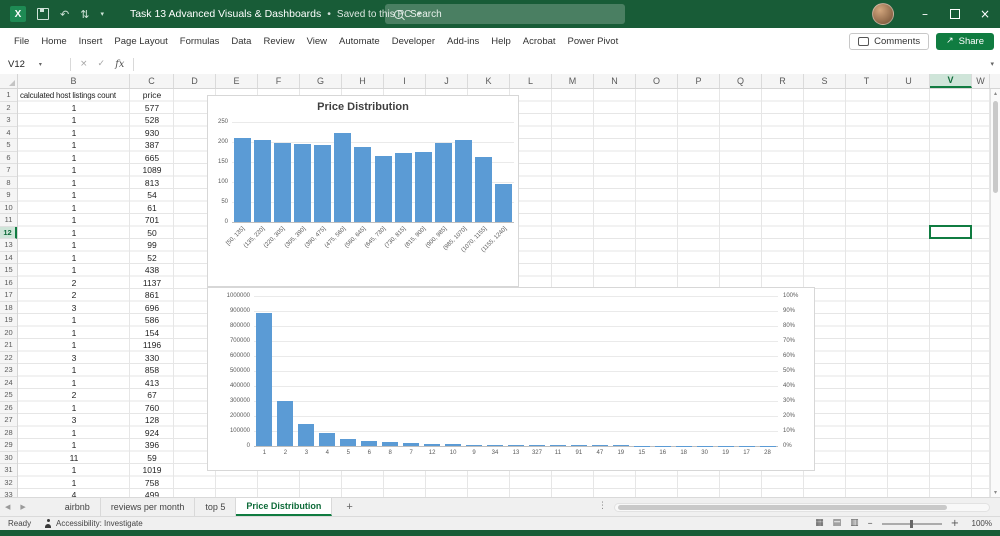 Image resolution: width=1000 pixels, height=536 pixels. Describe the element at coordinates (995, 293) in the screenshot. I see `vertical-scrollbar: ▴ ▾` at that location.